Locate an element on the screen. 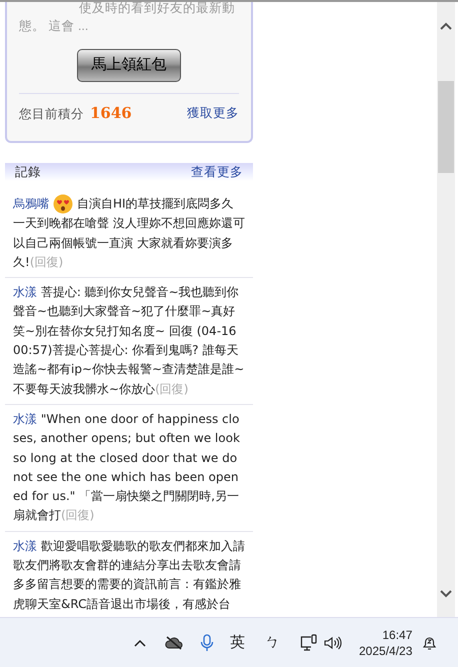 Image resolution: width=458 pixels, height=667 pixels. claim-gift-button: 馬上領紅包 is located at coordinates (129, 65).